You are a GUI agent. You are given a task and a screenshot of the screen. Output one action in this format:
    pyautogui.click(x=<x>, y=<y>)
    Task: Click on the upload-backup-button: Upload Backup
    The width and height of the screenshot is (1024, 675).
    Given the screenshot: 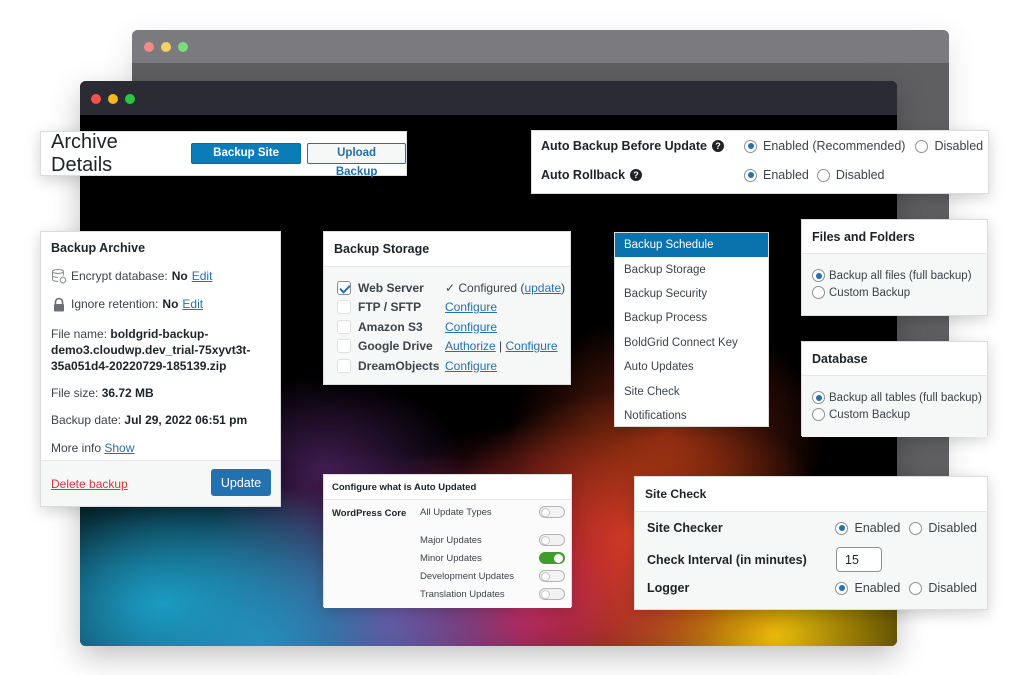 What is the action you would take?
    pyautogui.click(x=356, y=160)
    